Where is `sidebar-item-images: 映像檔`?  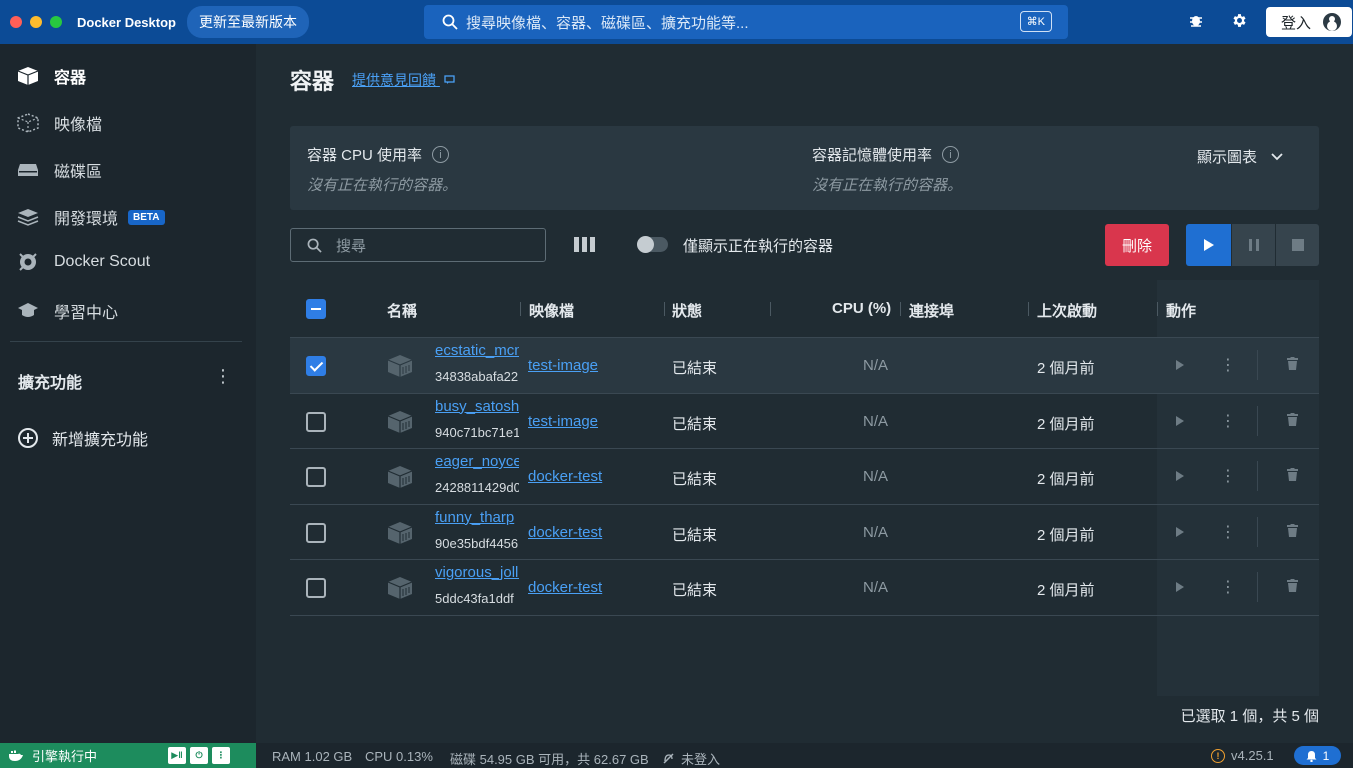
sidebar-item-images: 映像檔 is located at coordinates (59, 123).